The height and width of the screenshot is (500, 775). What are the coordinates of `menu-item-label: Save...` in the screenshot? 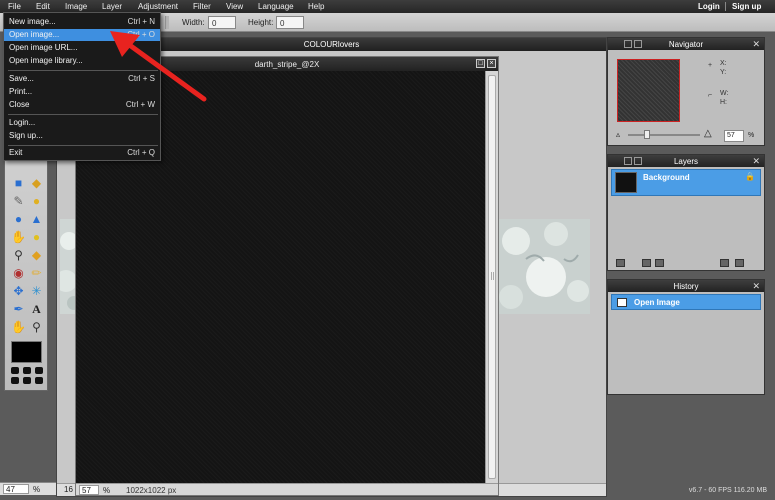 It's located at (21, 78).